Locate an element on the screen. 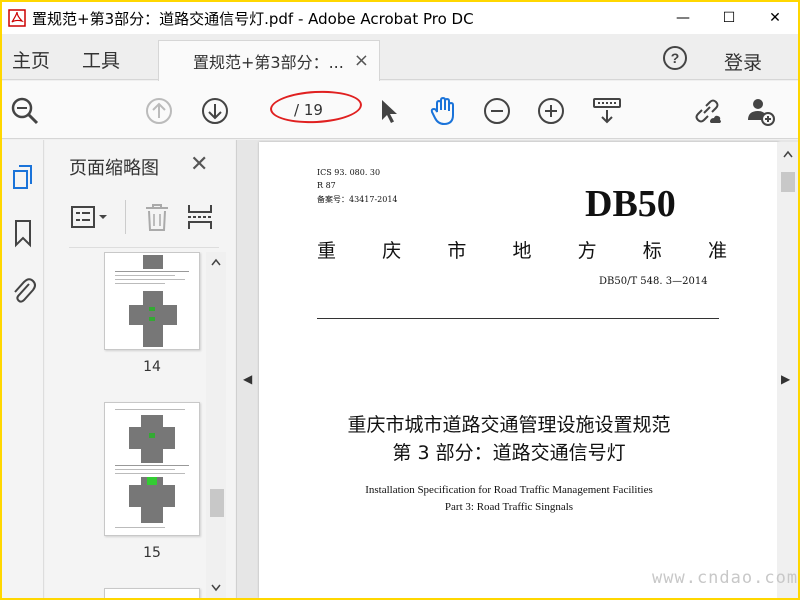  standard-category-char: 重 is located at coordinates (327, 251).